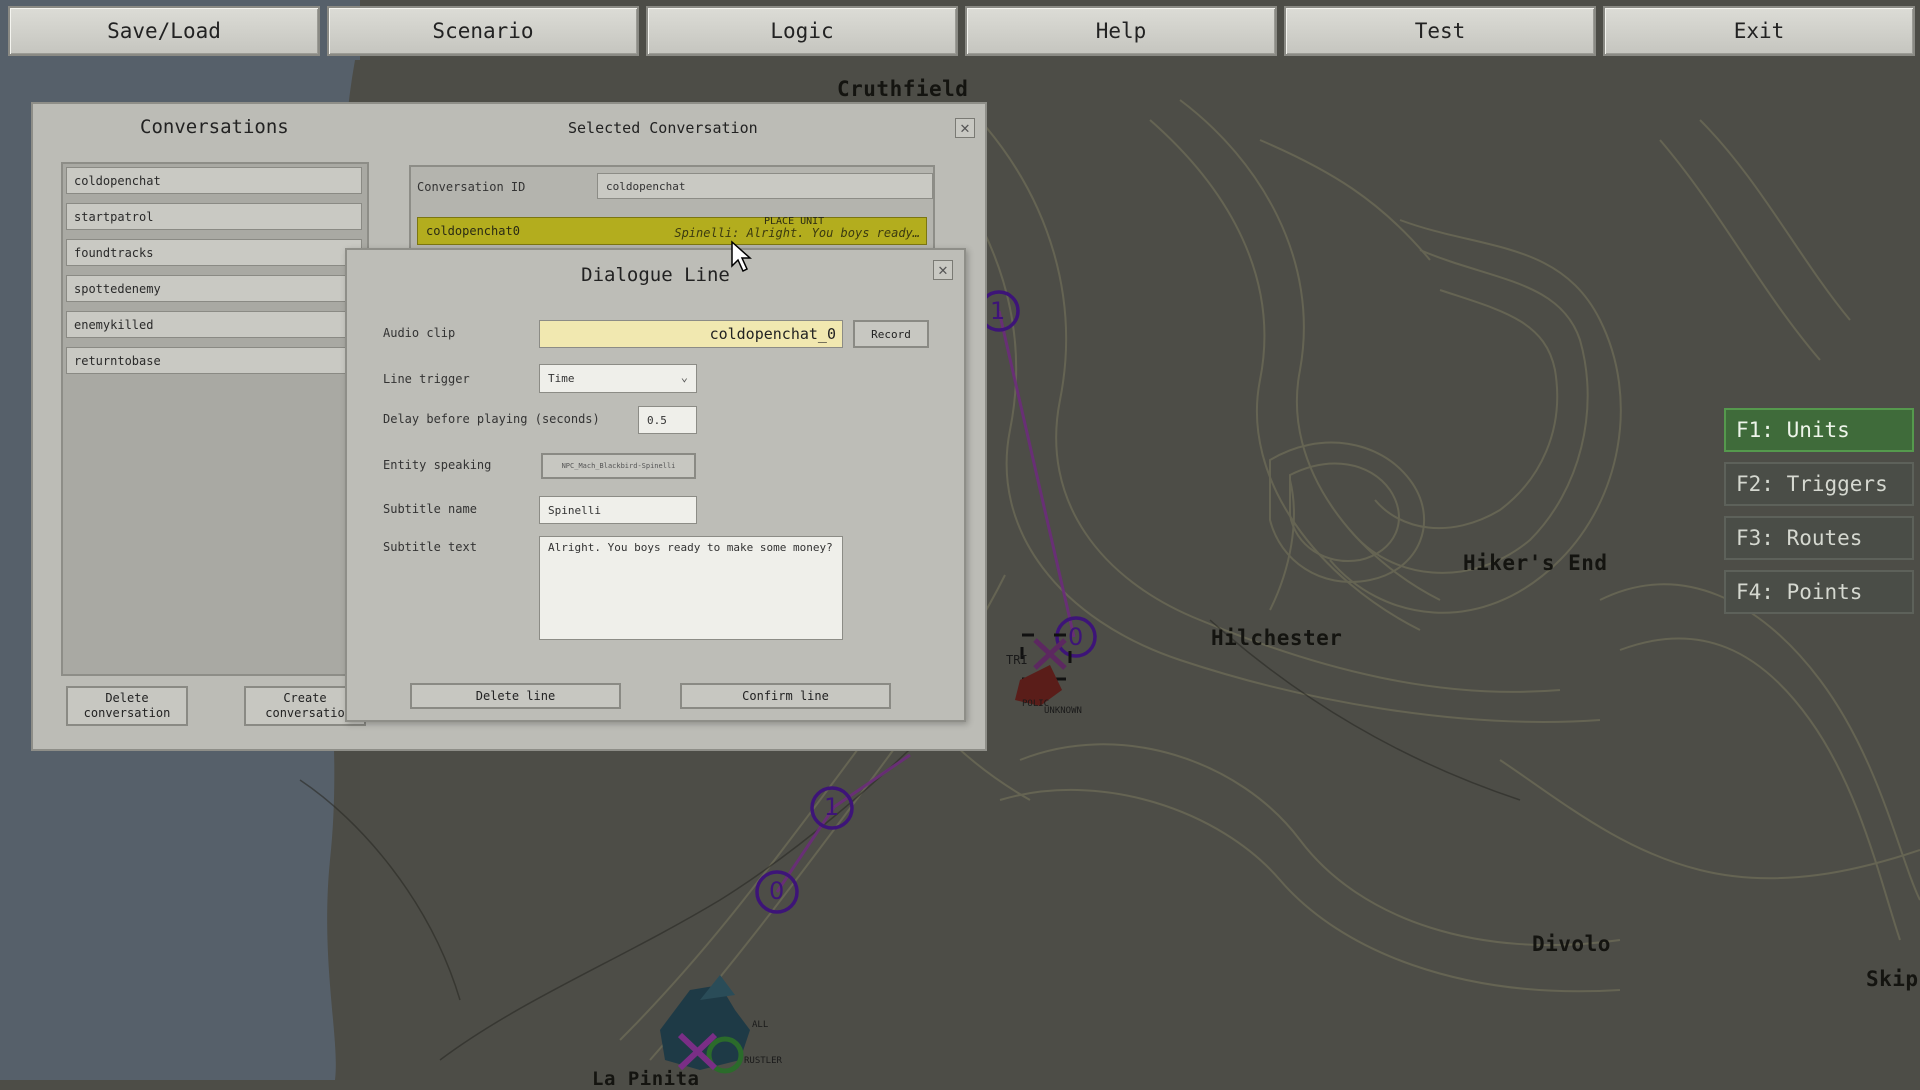 The width and height of the screenshot is (1920, 1090). Describe the element at coordinates (891, 334) in the screenshot. I see `record-button: Record` at that location.